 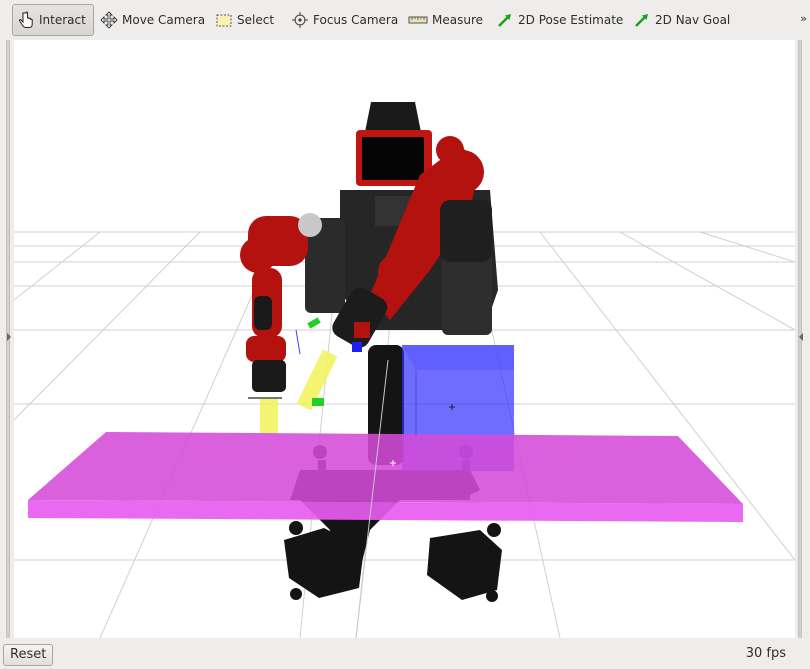 I want to click on focus-camera-tool-label: Focus Camera, so click(x=356, y=20).